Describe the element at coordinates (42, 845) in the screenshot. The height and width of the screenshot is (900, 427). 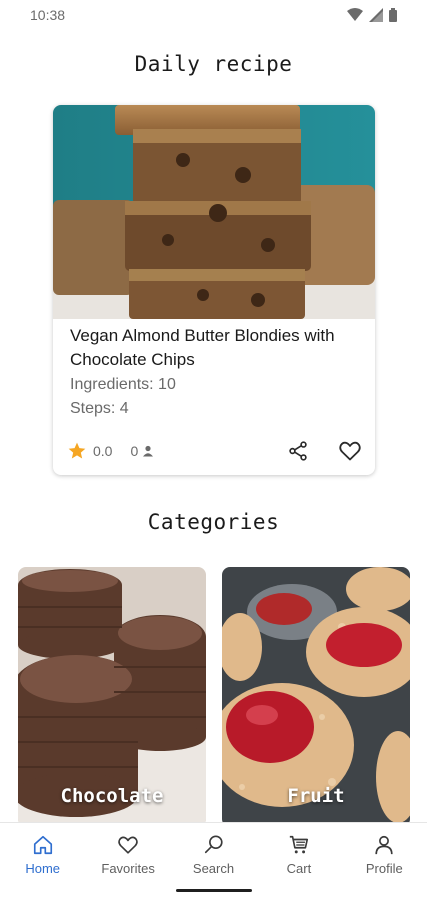
I see `home-icon` at that location.